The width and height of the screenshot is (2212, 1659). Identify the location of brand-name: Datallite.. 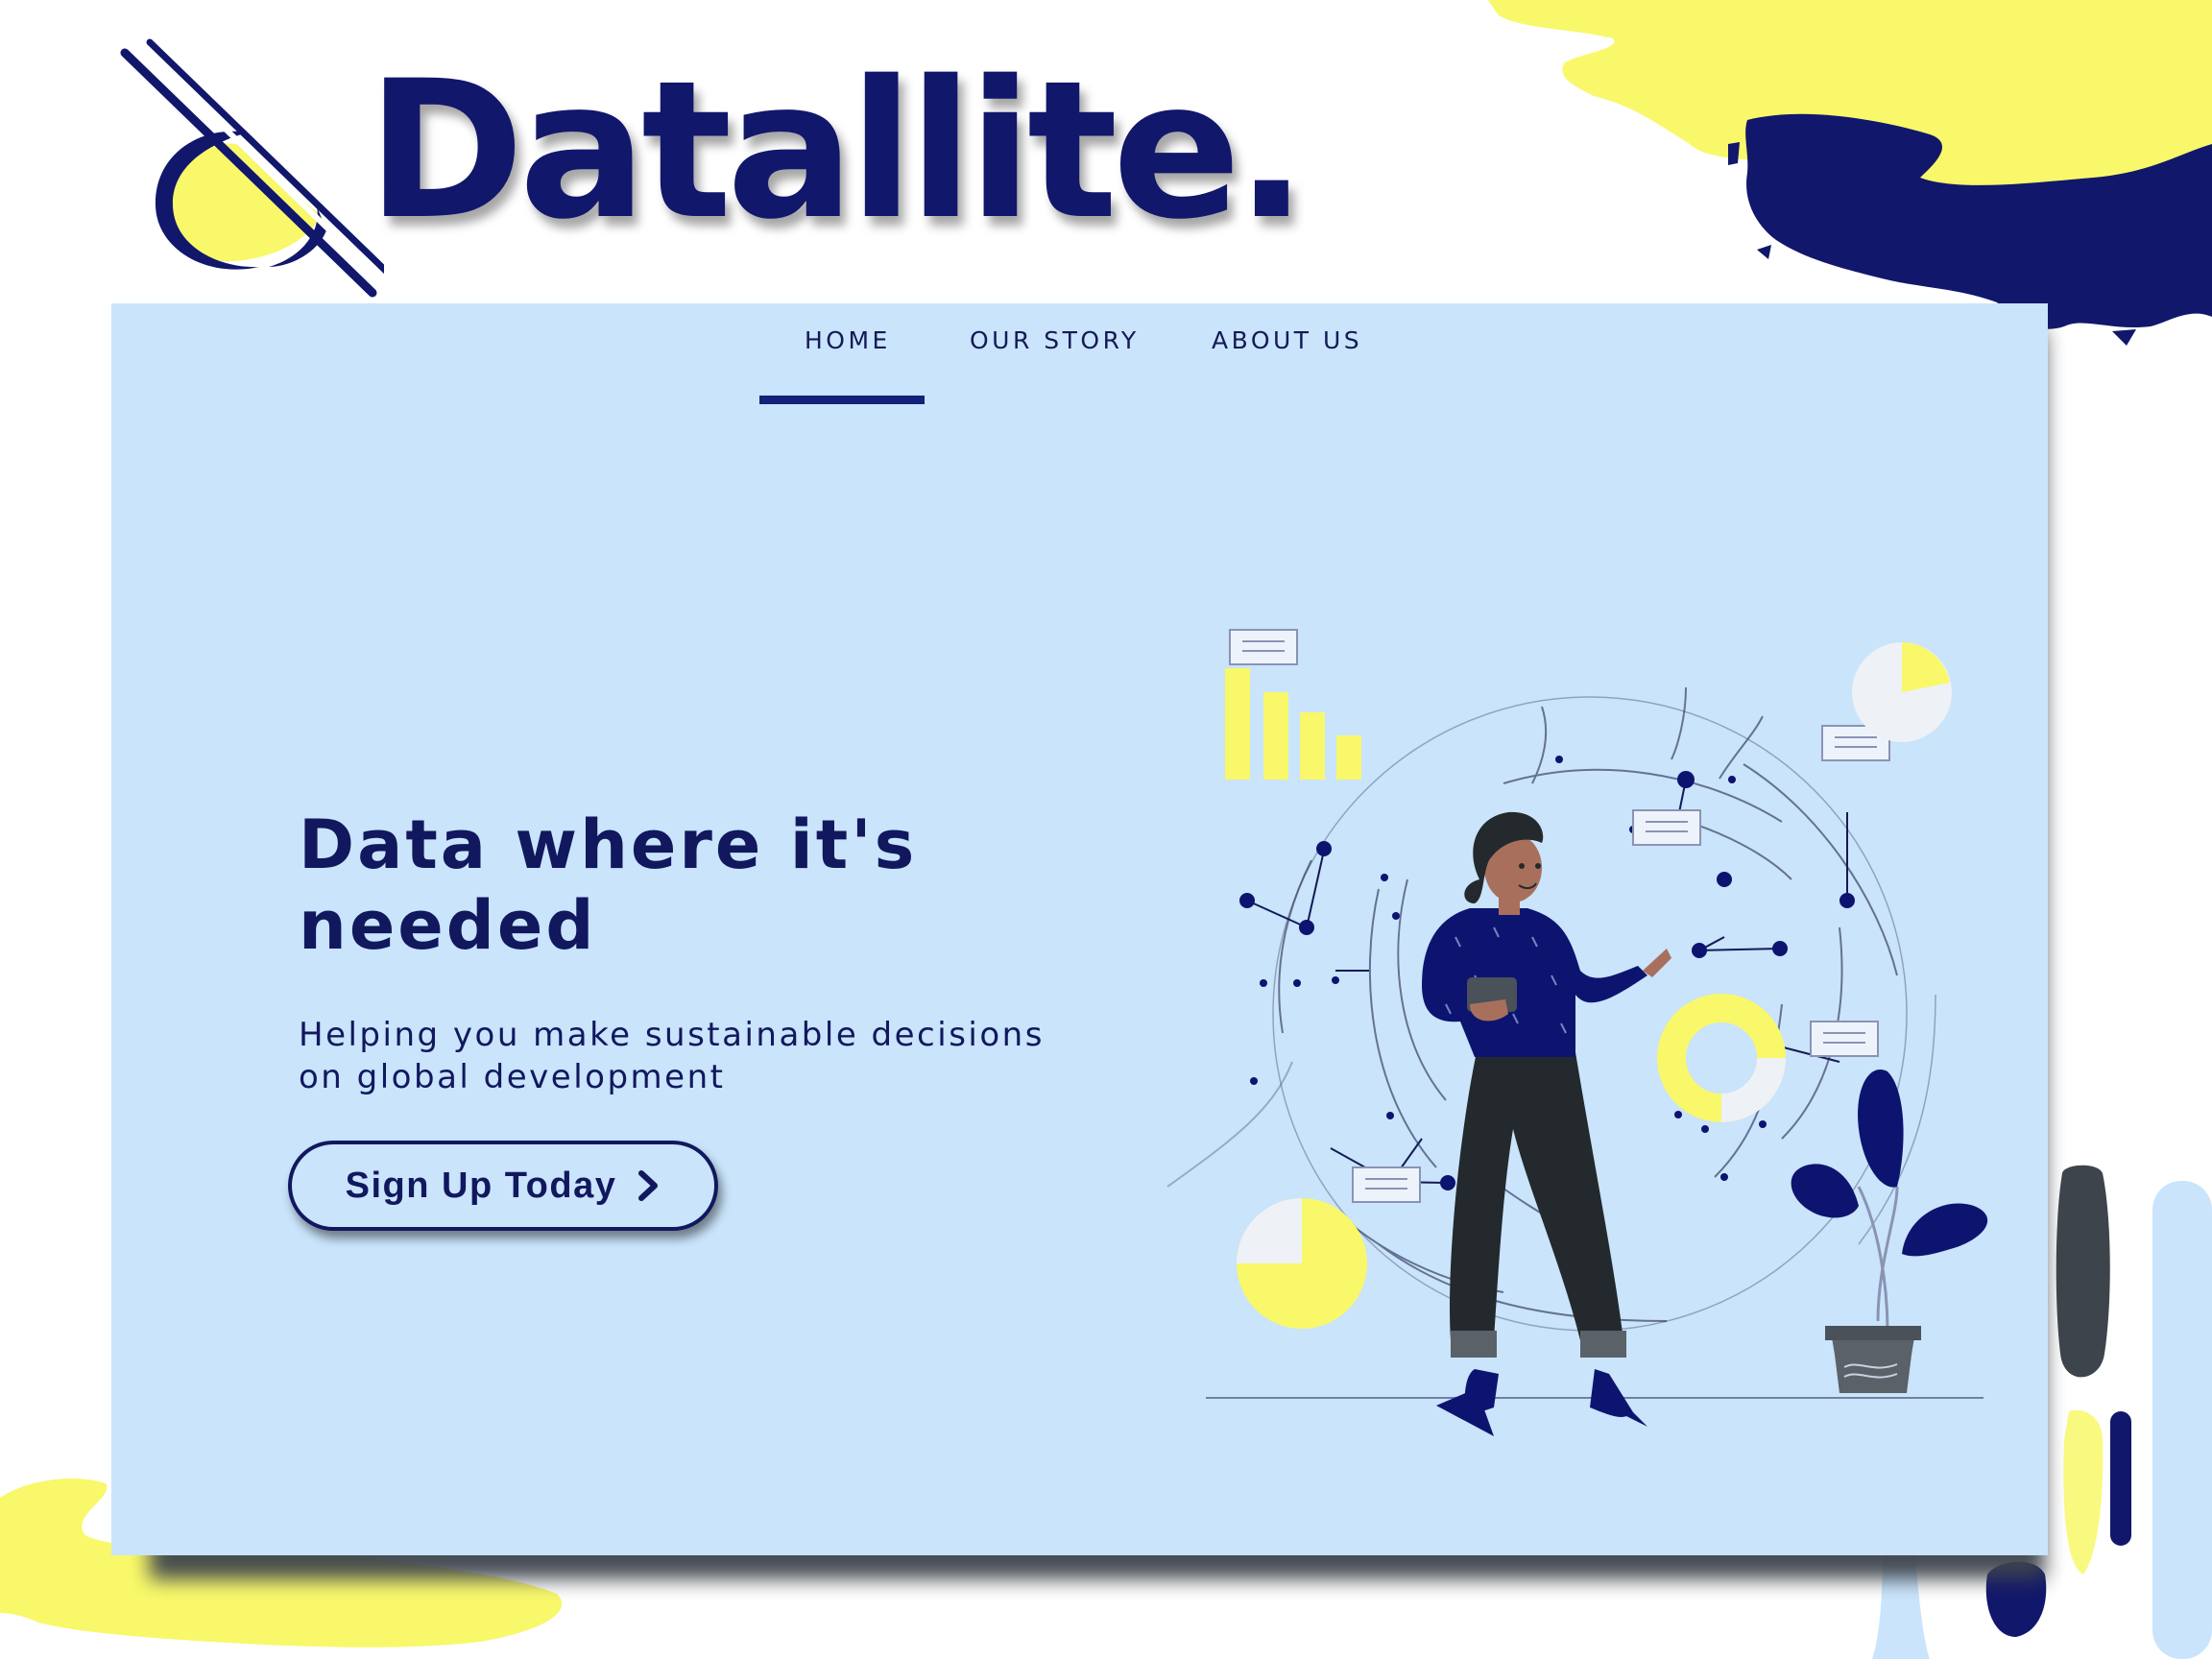
(837, 150).